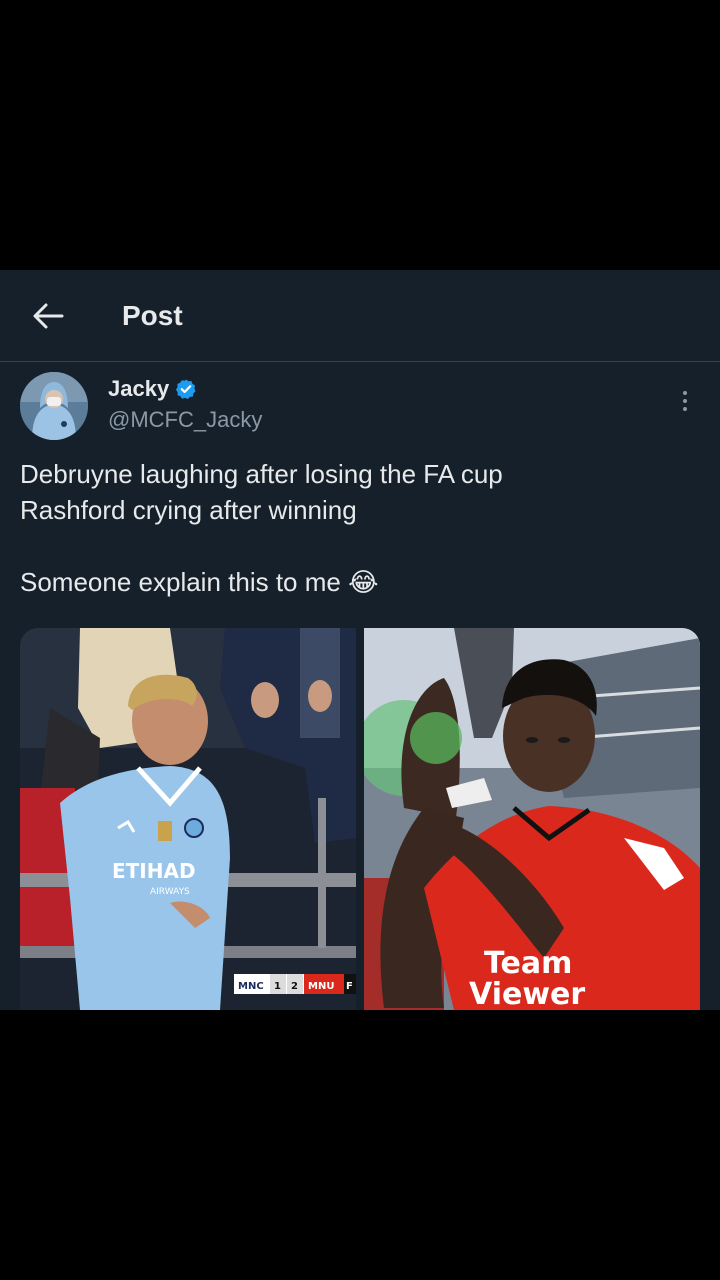 The height and width of the screenshot is (1280, 720). Describe the element at coordinates (527, 993) in the screenshot. I see `sponsor2-text-right: Viewer` at that location.